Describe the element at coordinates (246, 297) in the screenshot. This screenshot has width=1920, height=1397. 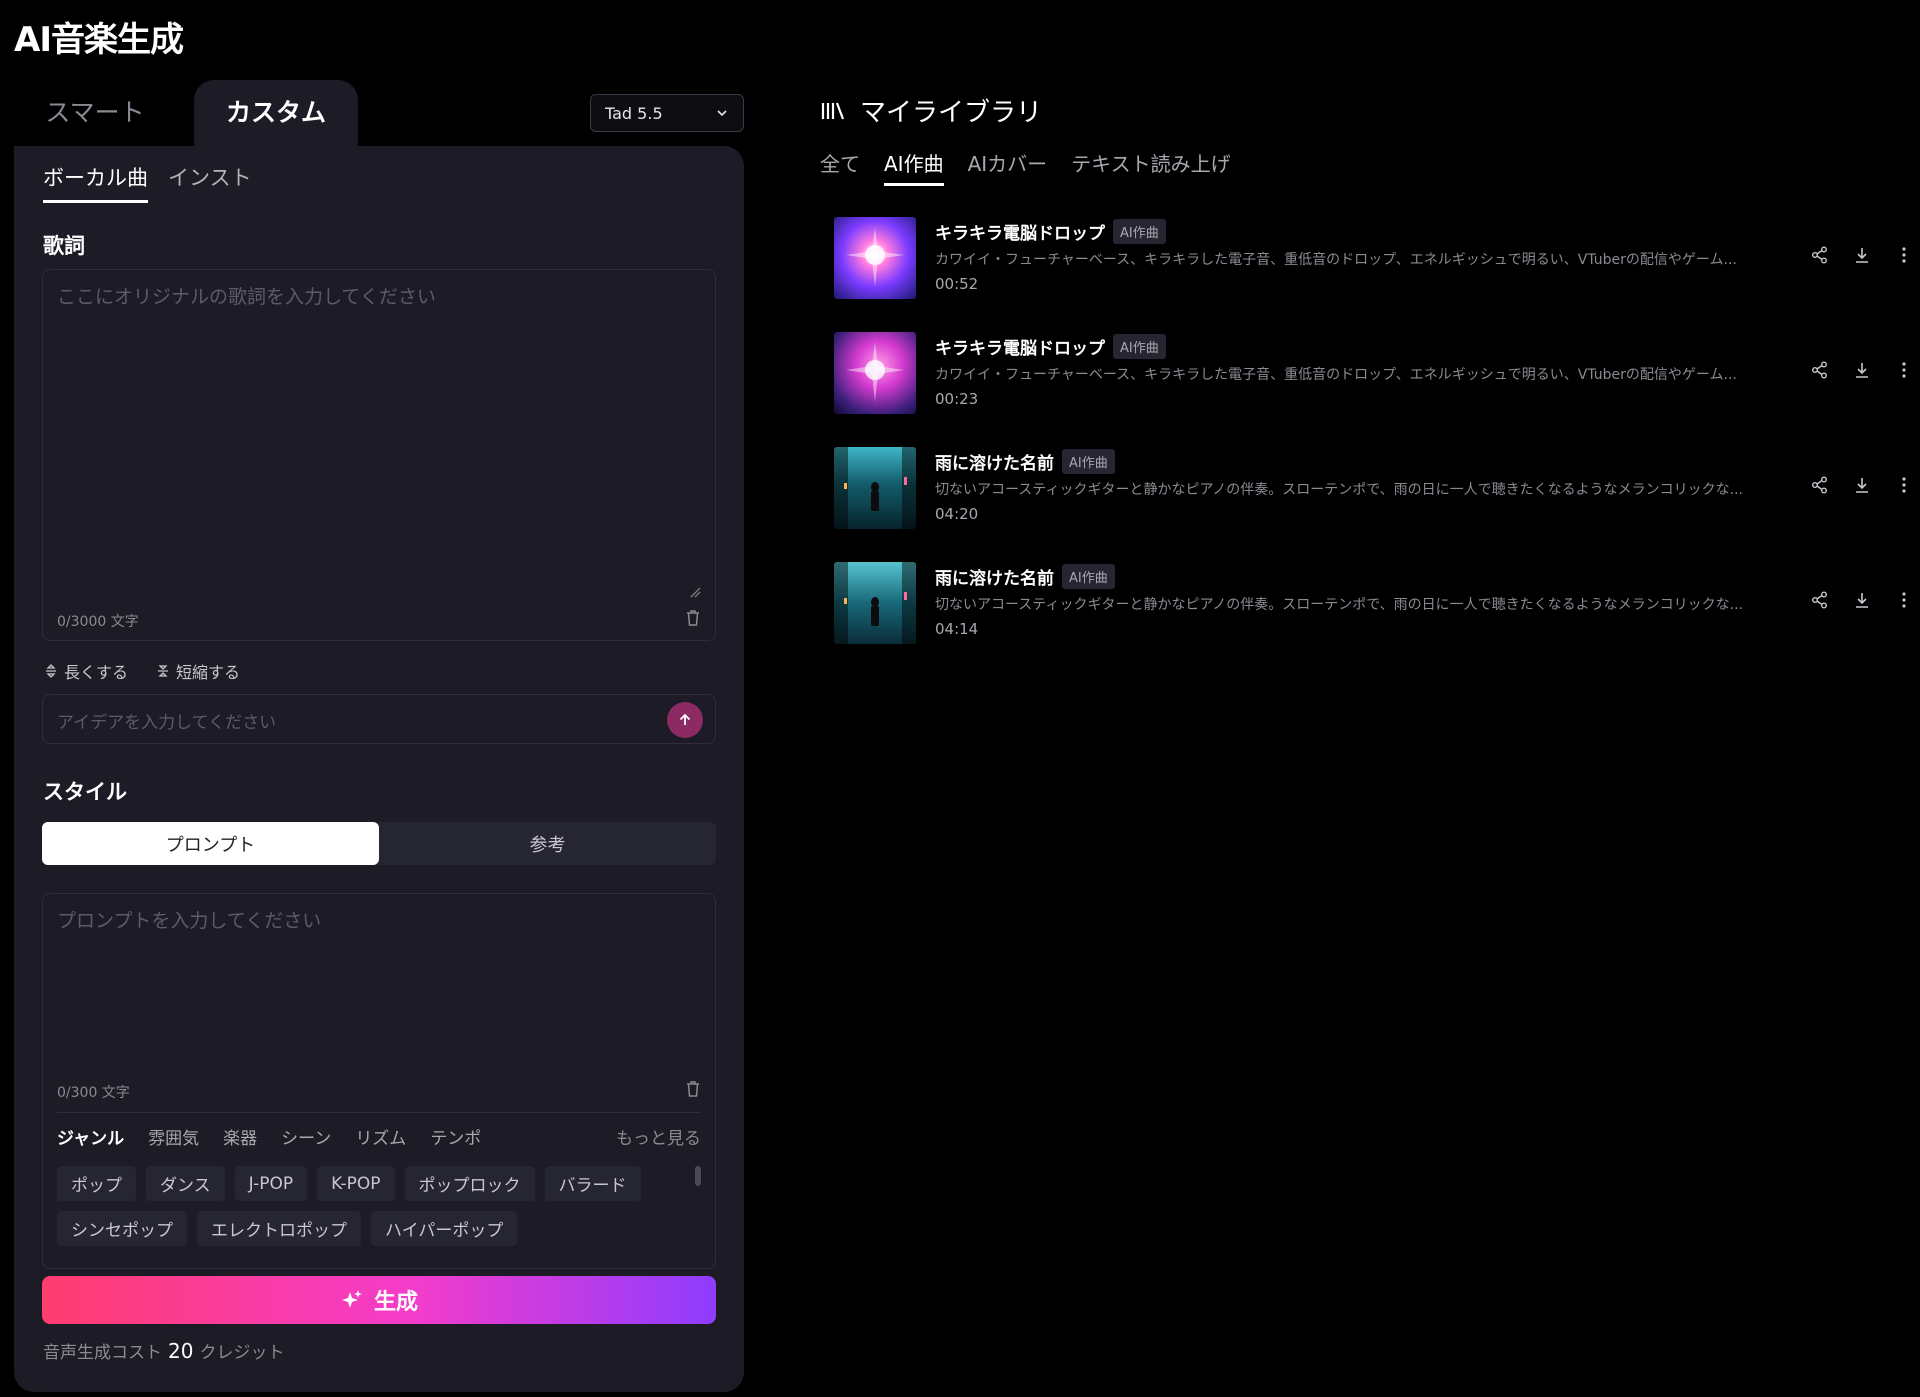
I see `lyrics-placeholder: ここにオリジナルの歌詞を入力してください` at that location.